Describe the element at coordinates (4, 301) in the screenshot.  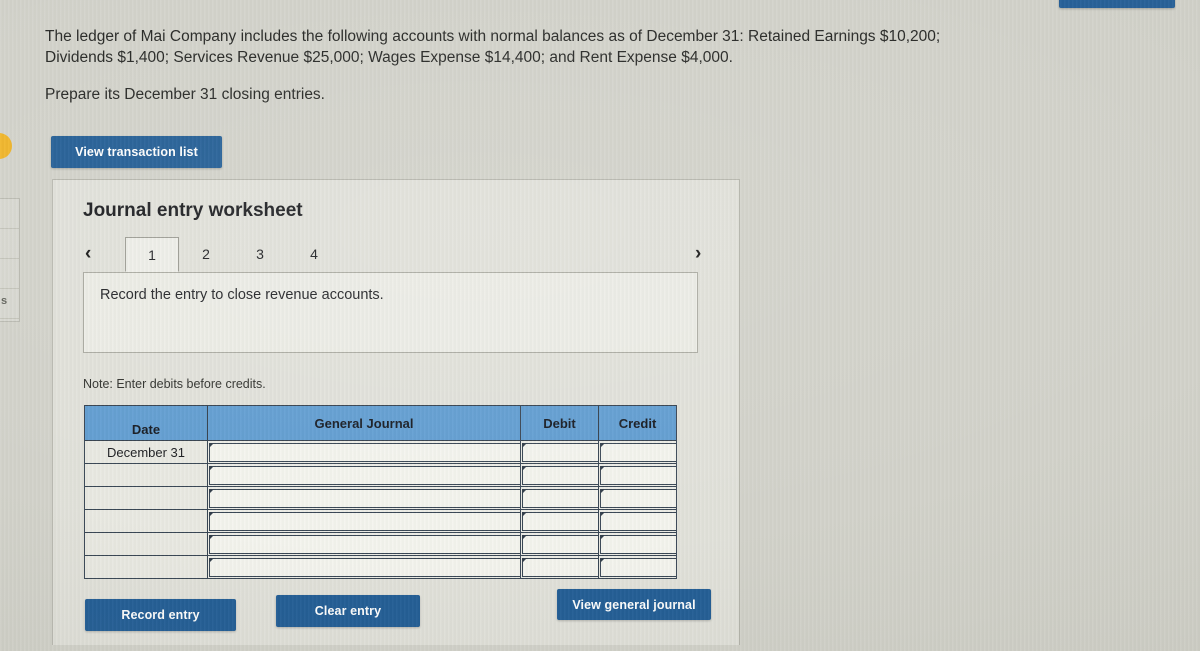
I see `offscreen-edge-text: s` at that location.